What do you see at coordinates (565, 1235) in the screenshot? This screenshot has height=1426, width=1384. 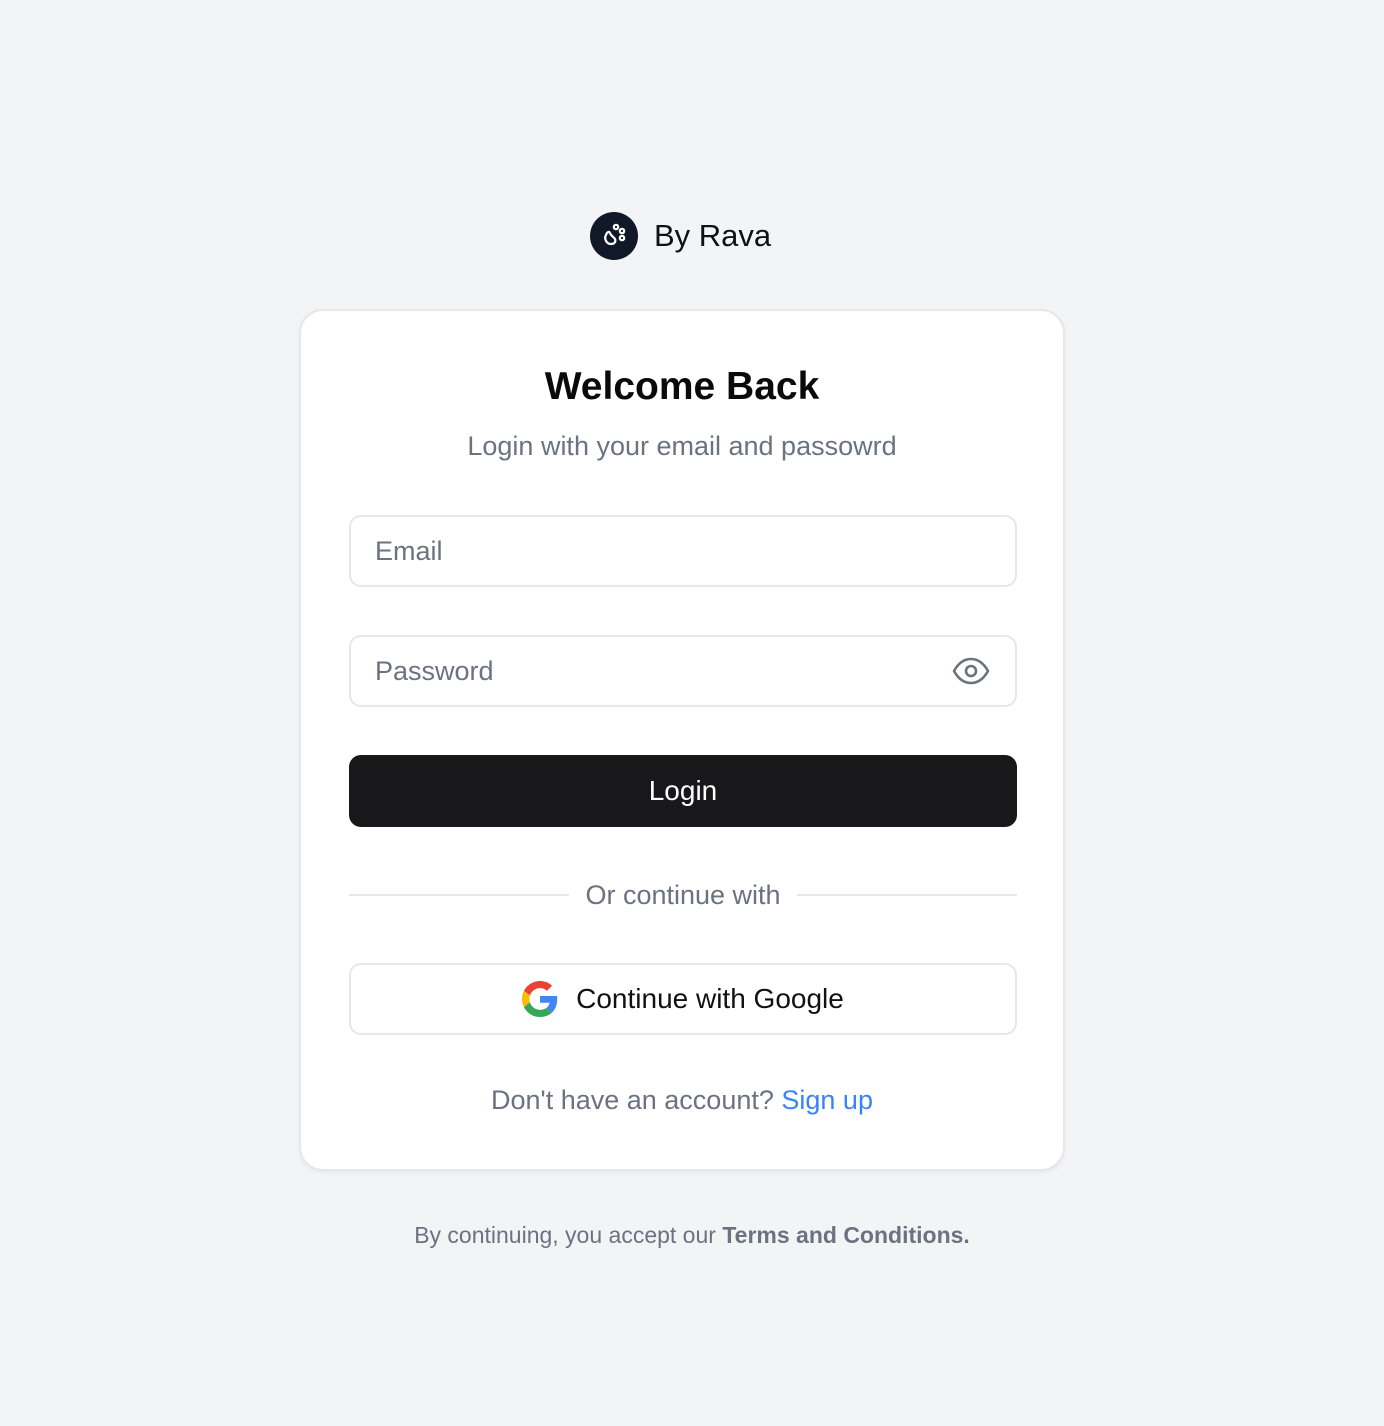 I see `terms-prefix: By continuing, you accept our` at bounding box center [565, 1235].